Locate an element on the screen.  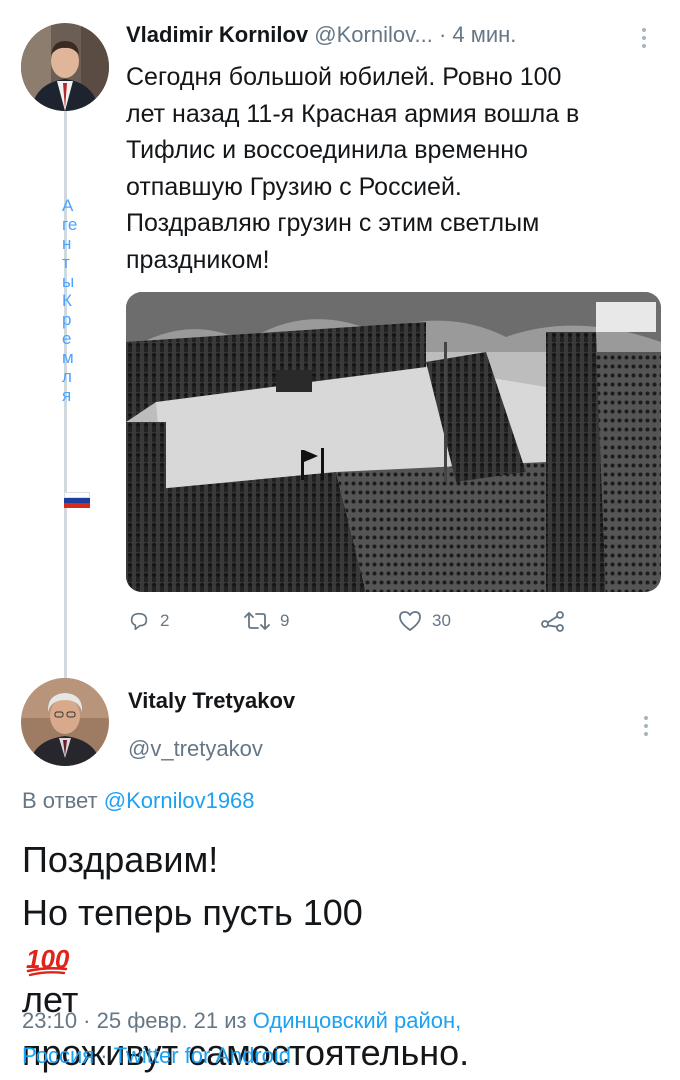
reply-button: 2 is located at coordinates (148, 621).